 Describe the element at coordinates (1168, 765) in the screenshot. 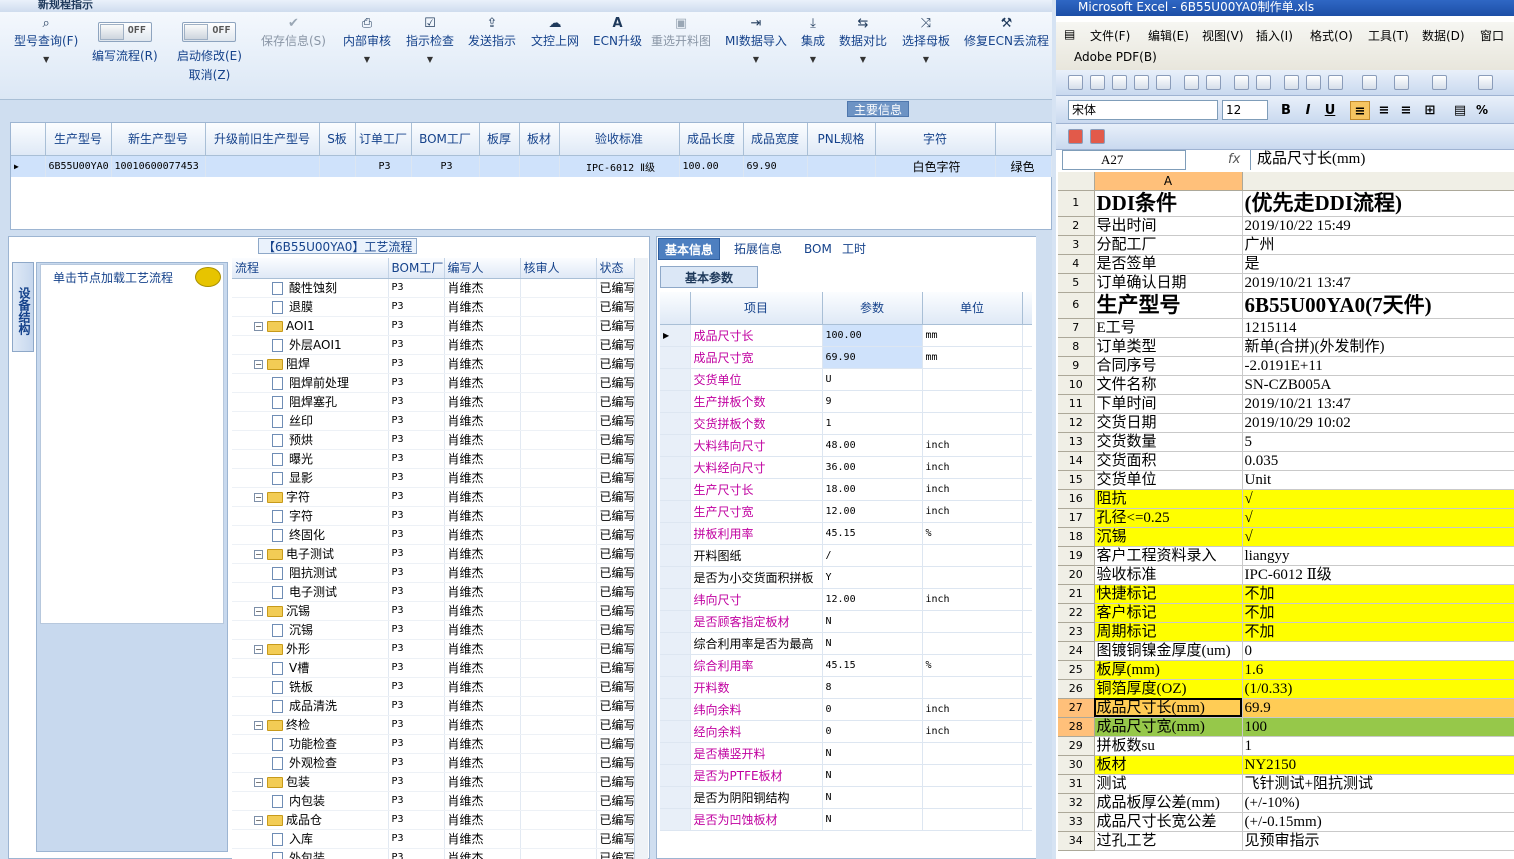

I see `cell-a: 板材` at that location.